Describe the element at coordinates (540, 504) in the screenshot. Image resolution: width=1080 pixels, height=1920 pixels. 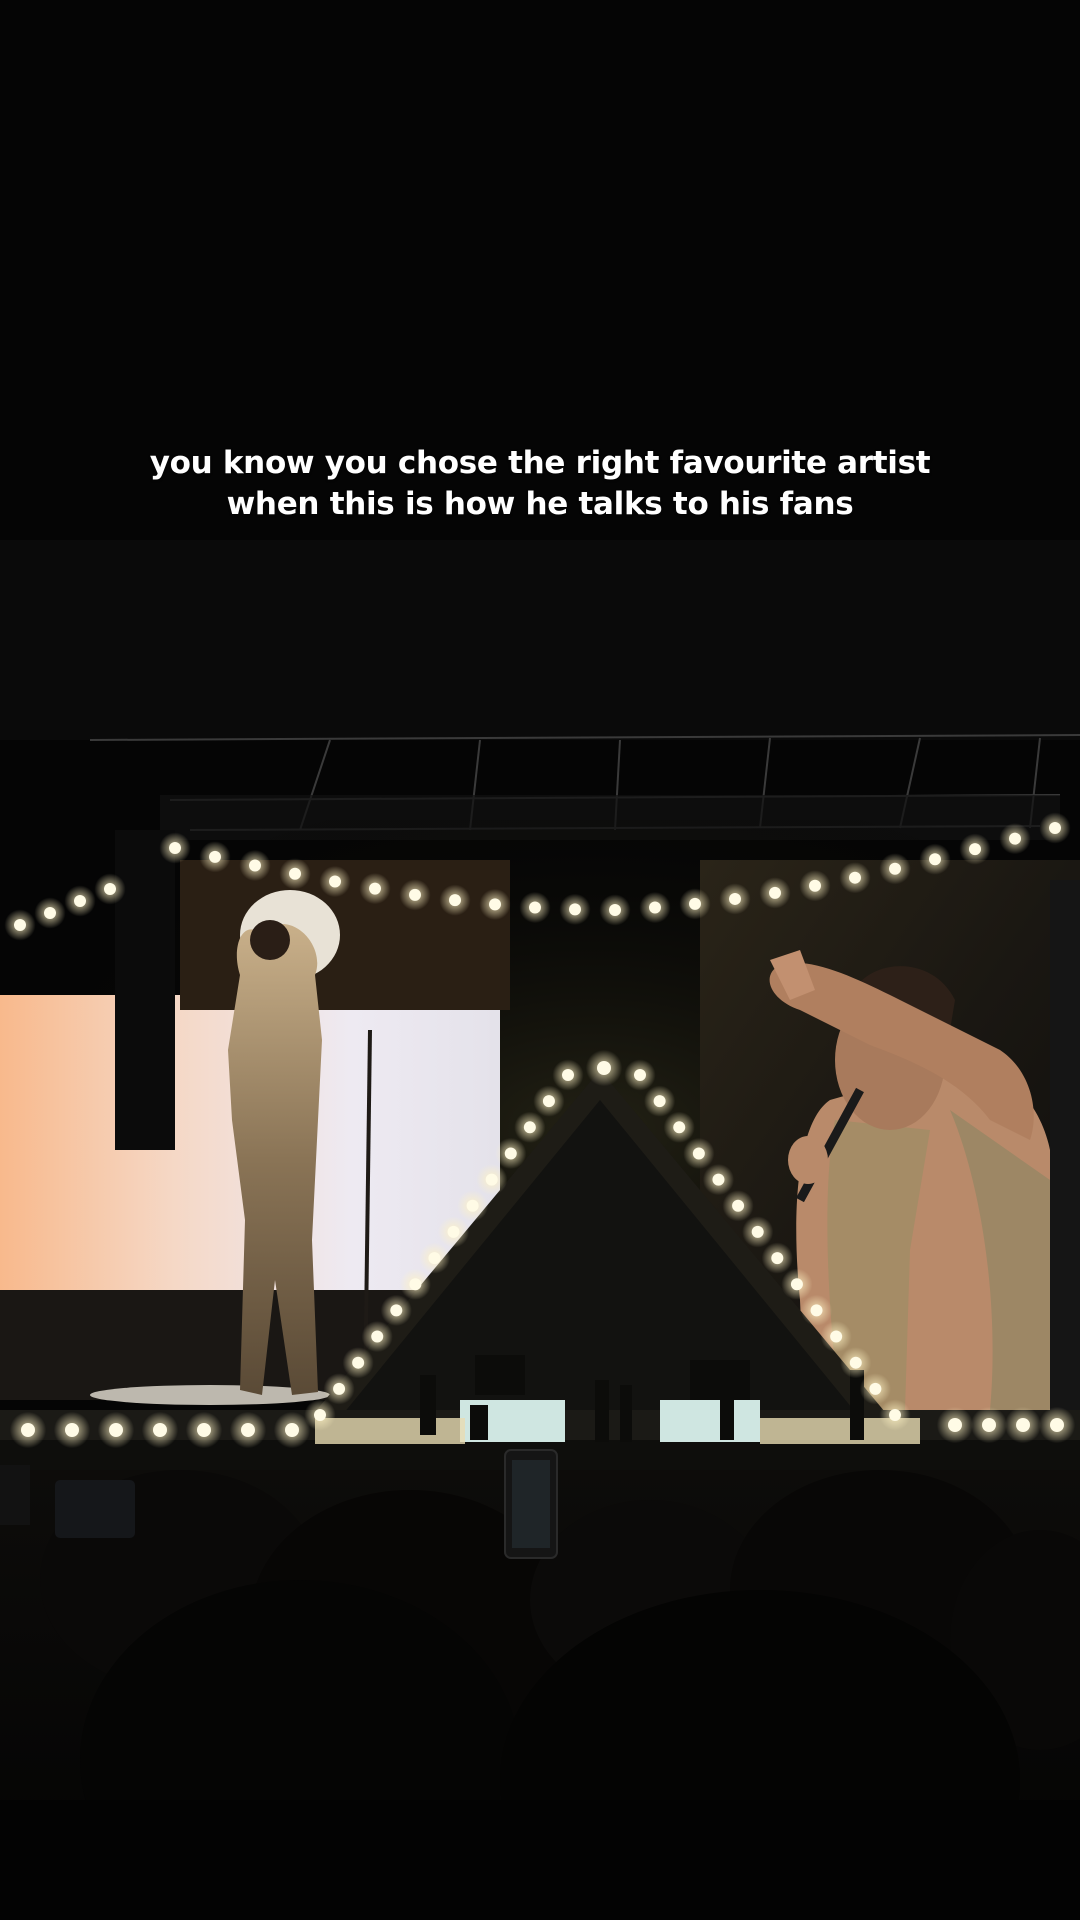
I see `caption-line-2: when this is how he talks to his fans` at that location.